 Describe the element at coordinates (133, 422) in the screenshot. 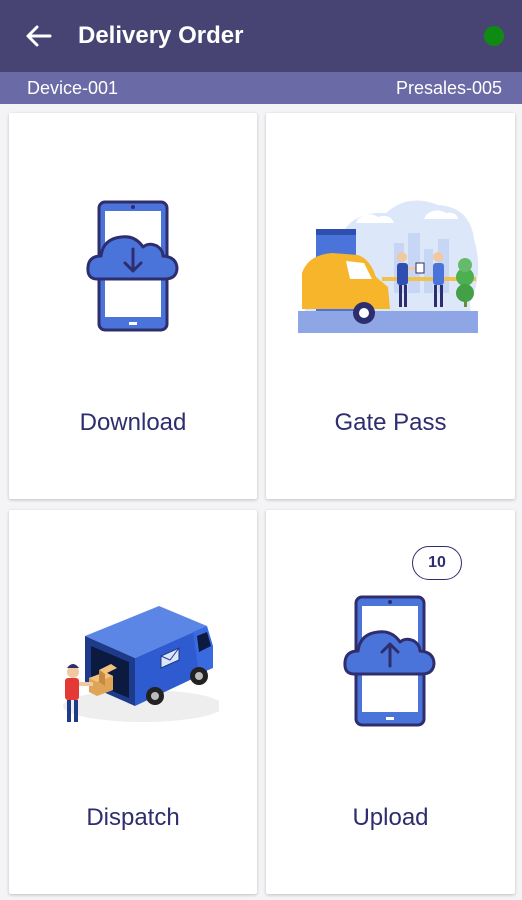

I see `download-label: Download` at that location.